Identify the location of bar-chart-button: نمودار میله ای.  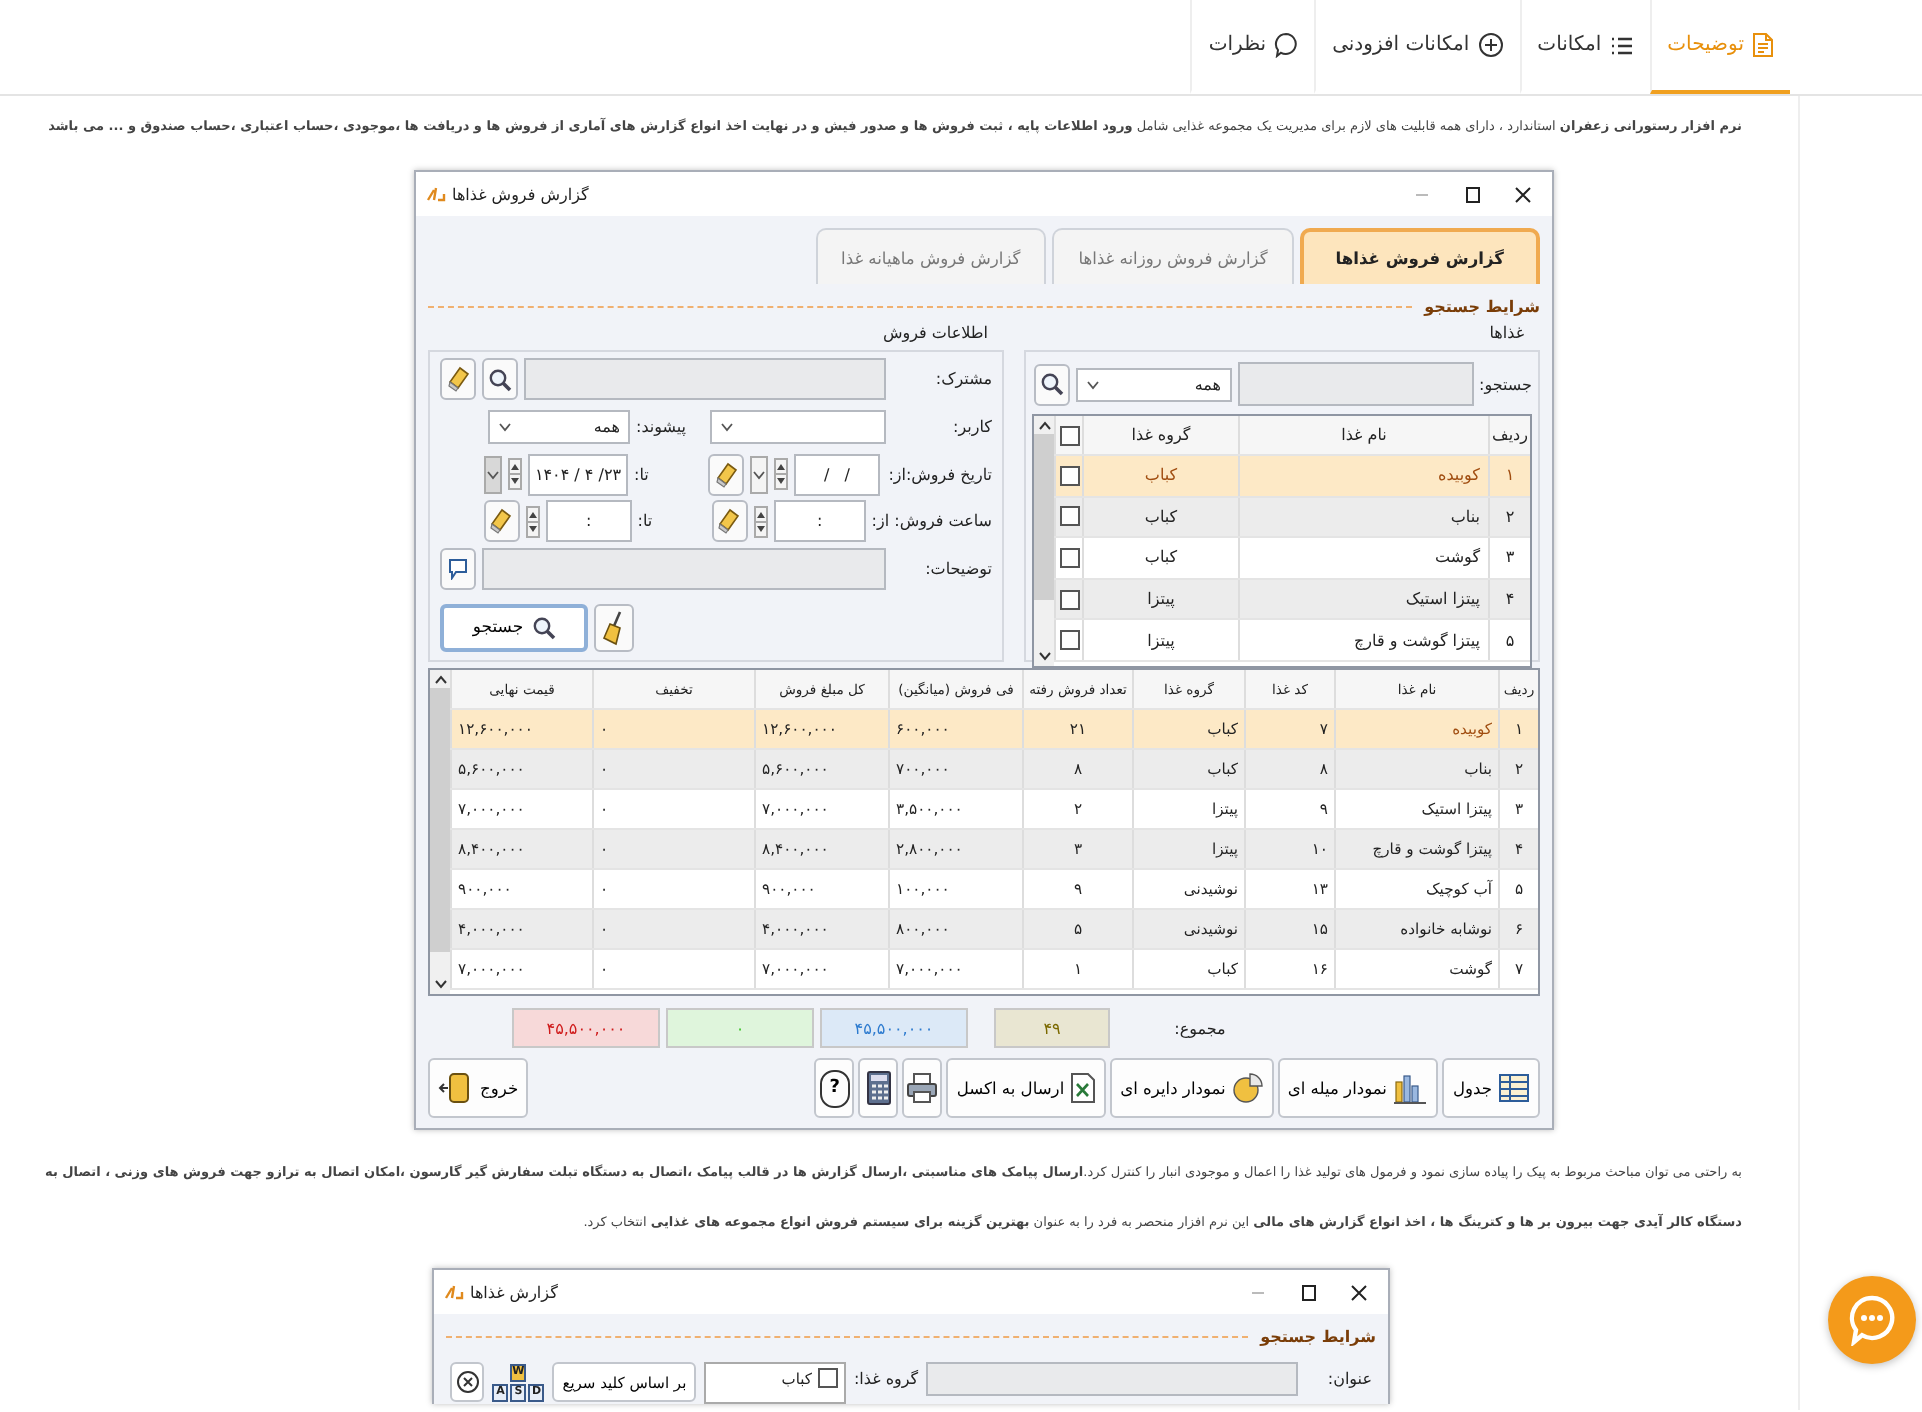
(1358, 1088).